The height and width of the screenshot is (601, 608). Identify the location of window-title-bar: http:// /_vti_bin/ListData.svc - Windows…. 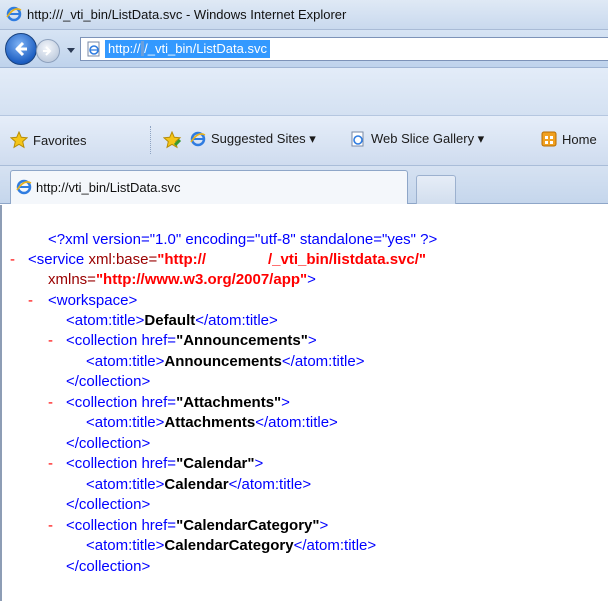
(304, 15).